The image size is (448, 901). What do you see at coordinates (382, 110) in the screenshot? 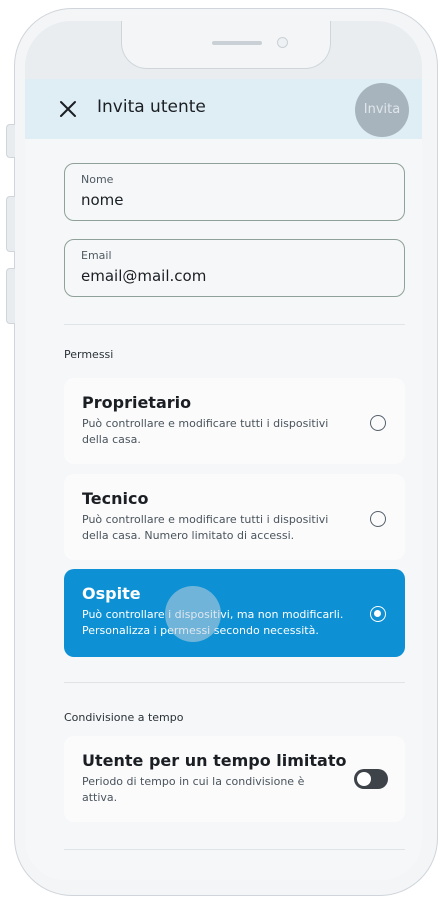
I see `invite-button: Invita` at bounding box center [382, 110].